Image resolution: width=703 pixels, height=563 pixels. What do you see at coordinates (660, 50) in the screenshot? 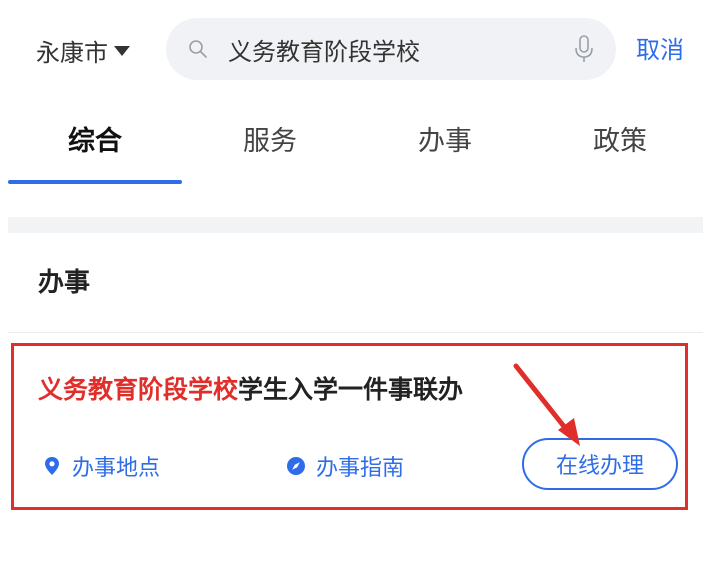
I see `cancel-button: 取消` at bounding box center [660, 50].